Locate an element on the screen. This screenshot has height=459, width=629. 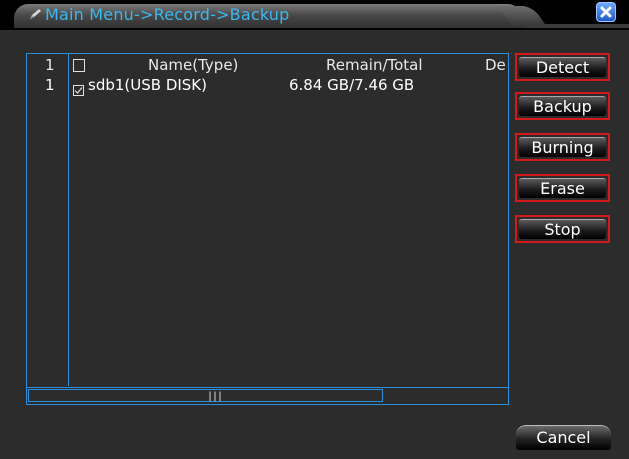
window-title: Main Menu->Record->Backup is located at coordinates (167, 14).